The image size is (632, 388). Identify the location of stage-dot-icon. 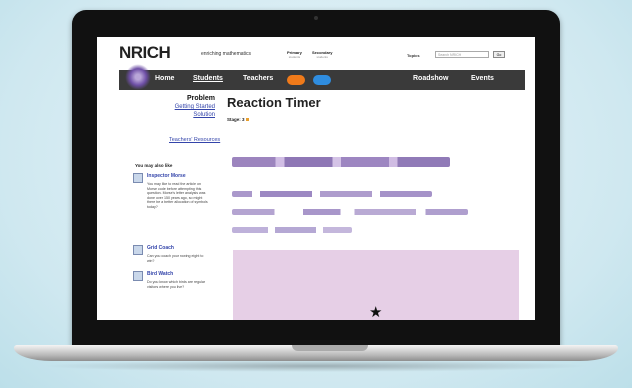
(247, 119).